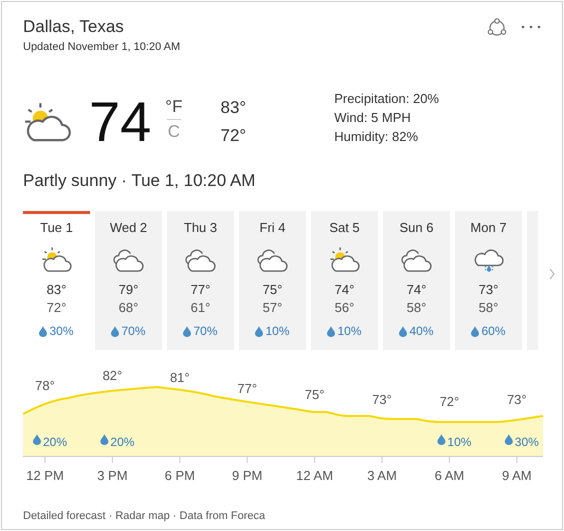  Describe the element at coordinates (233, 107) in the screenshot. I see `high-temperature: 83°` at that location.